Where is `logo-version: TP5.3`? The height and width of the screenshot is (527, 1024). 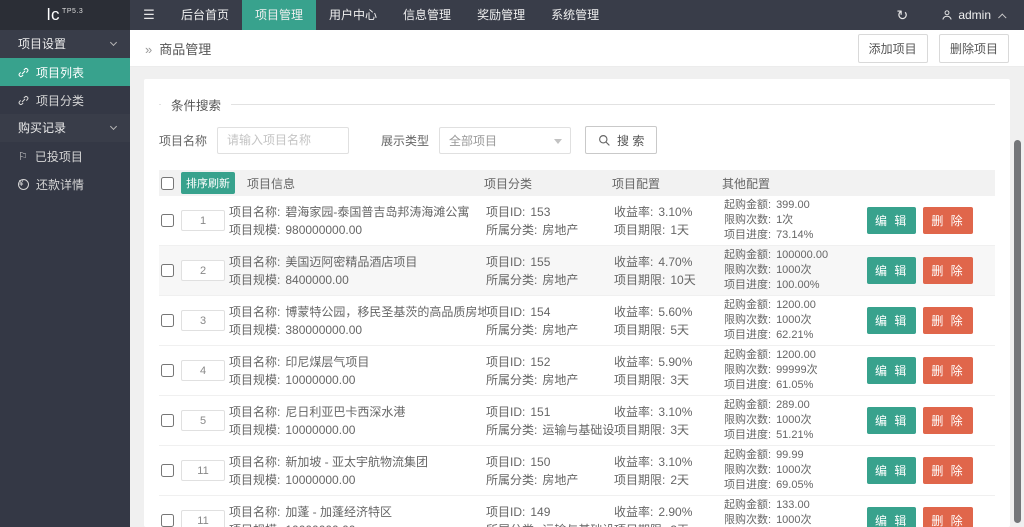 logo-version: TP5.3 is located at coordinates (73, 11).